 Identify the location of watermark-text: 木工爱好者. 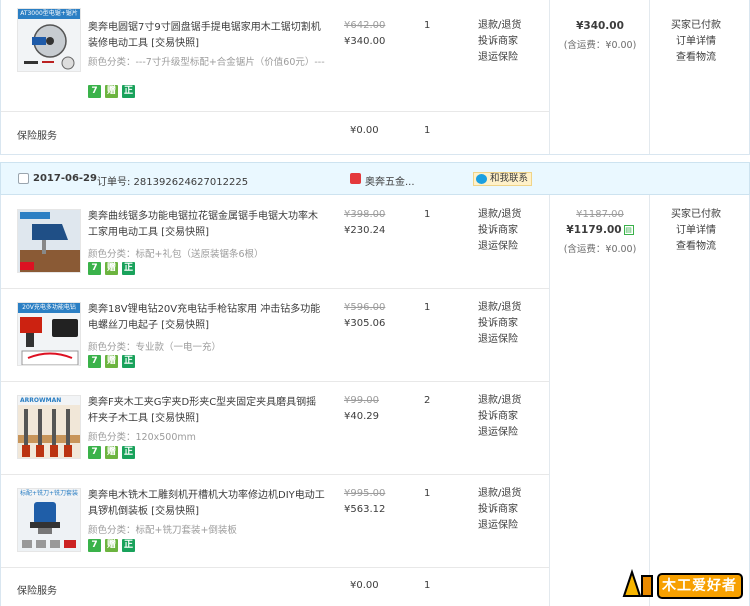
(699, 586).